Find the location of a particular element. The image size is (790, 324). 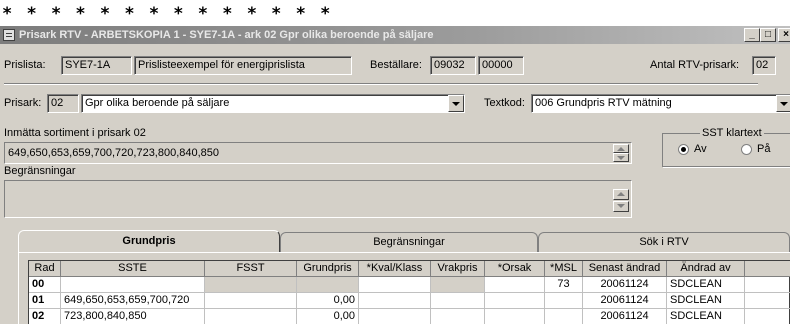

prisark-select: Gpr olika beroende på säljare is located at coordinates (273, 103).